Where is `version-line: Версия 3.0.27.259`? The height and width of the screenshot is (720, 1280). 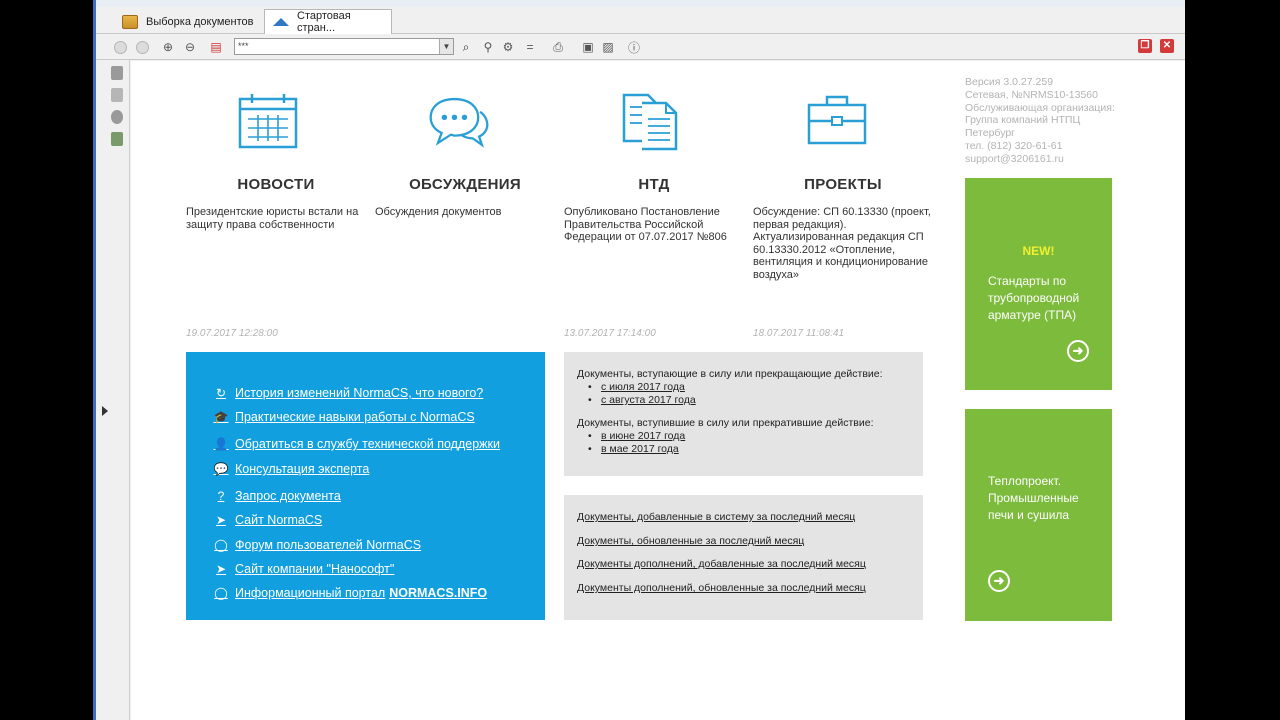 version-line: Версия 3.0.27.259 is located at coordinates (1009, 82).